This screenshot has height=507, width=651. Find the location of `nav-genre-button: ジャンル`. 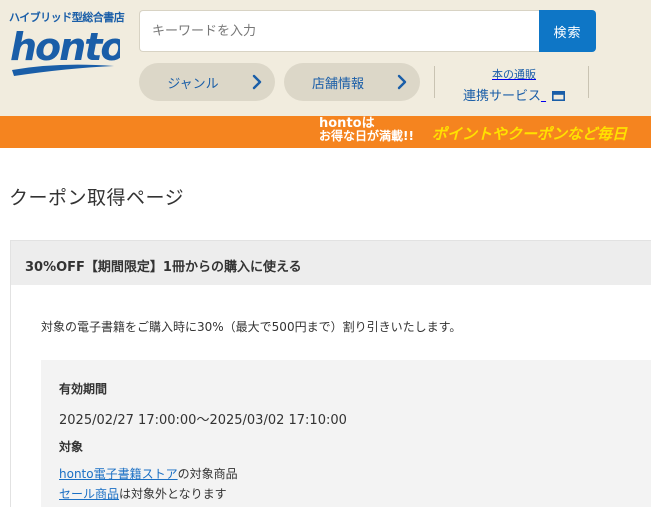

nav-genre-button: ジャンル is located at coordinates (207, 82).